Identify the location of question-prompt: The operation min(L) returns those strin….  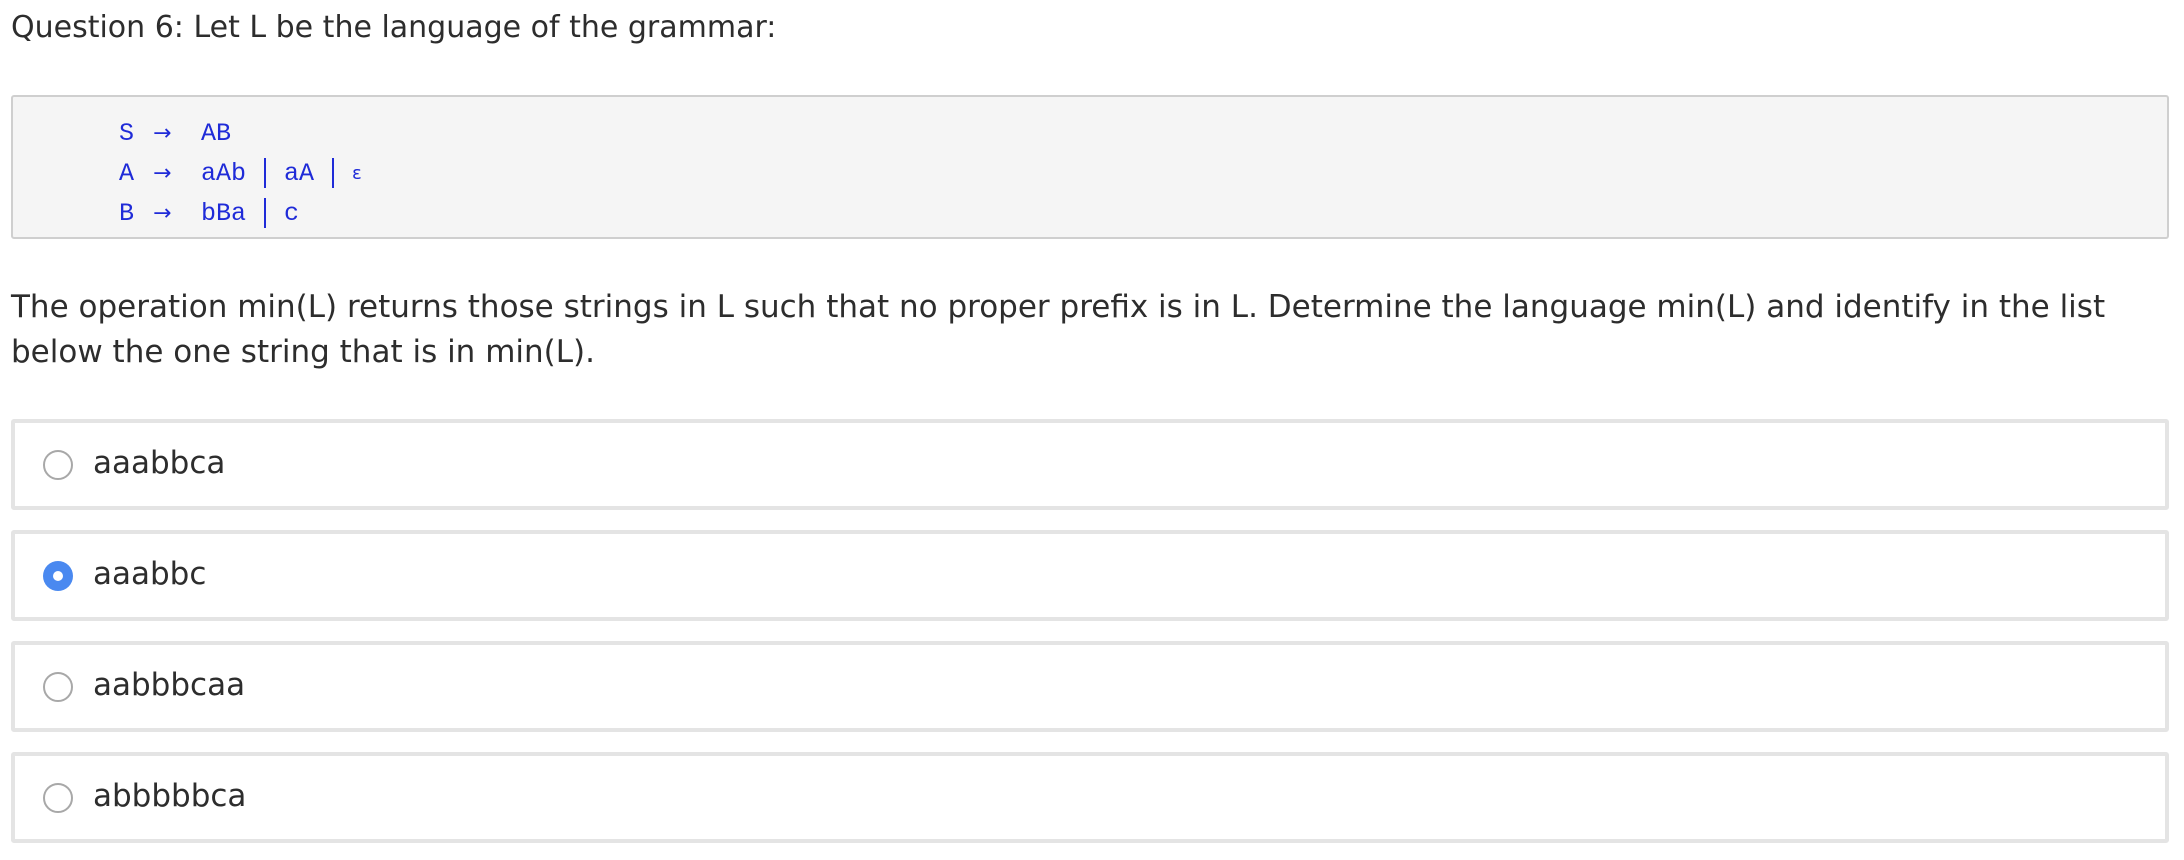
(1058, 329).